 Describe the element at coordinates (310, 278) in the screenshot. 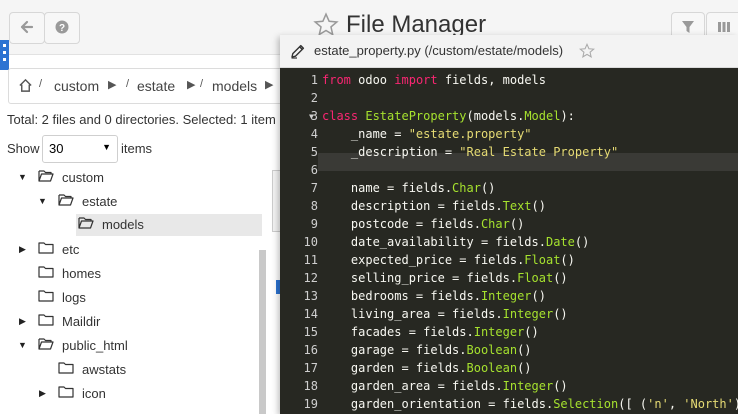

I see `line-number: 12` at that location.